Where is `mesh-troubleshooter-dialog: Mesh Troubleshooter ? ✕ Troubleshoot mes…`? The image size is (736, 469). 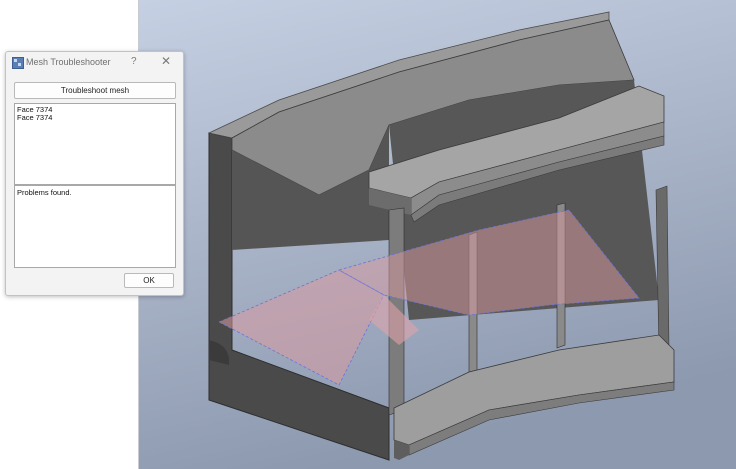
mesh-troubleshooter-dialog: Mesh Troubleshooter ? ✕ Troubleshoot mes… is located at coordinates (94, 173).